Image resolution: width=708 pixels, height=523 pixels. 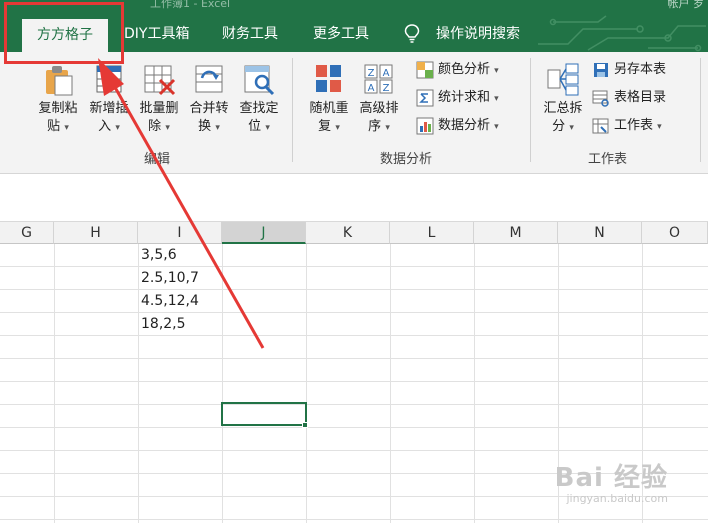 What do you see at coordinates (457, 126) in the screenshot?
I see `data-analysis-button: 数据分析 ▾` at bounding box center [457, 126].